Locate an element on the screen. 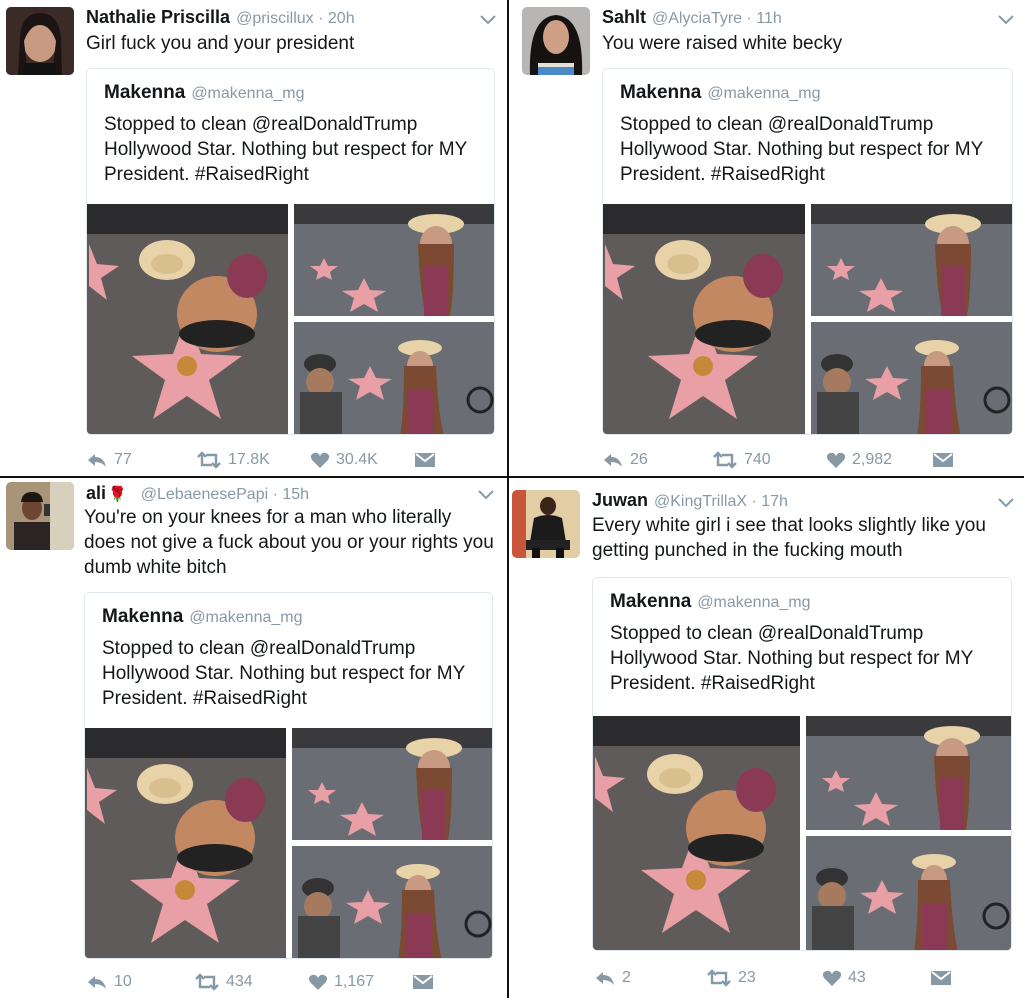 This screenshot has height=998, width=1024. like-count: 1,167 is located at coordinates (354, 981).